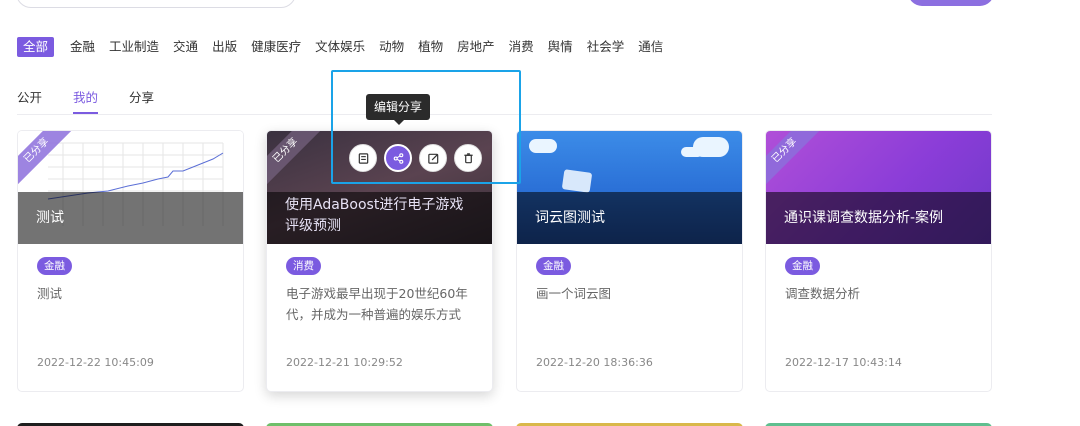  I want to click on card-date: 2022-12-20 18:36:36, so click(594, 362).